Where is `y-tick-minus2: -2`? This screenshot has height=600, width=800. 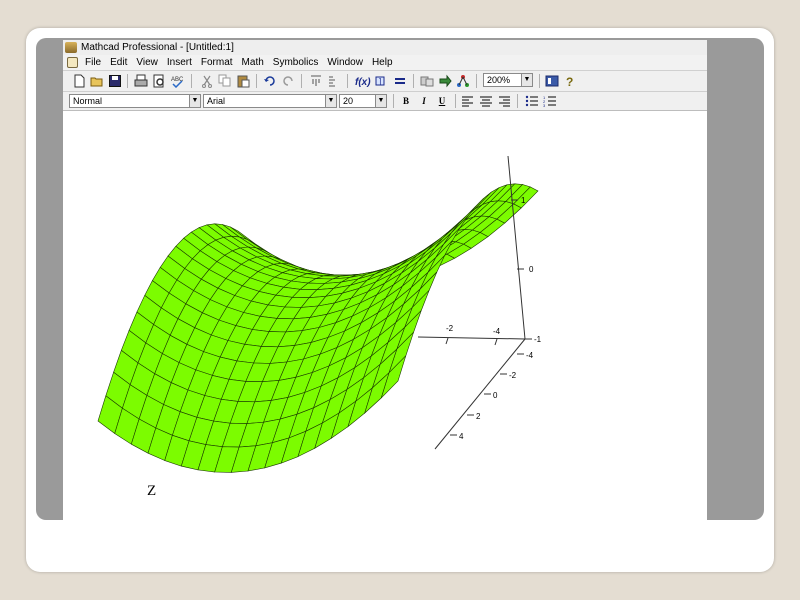
y-tick-minus2: -2 is located at coordinates (513, 375).